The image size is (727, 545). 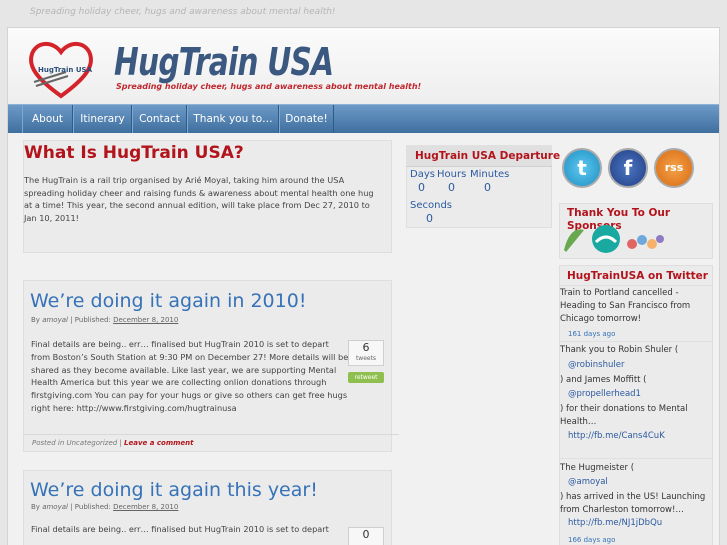 What do you see at coordinates (596, 365) in the screenshot?
I see `tweet-handle-link: @robinshuler` at bounding box center [596, 365].